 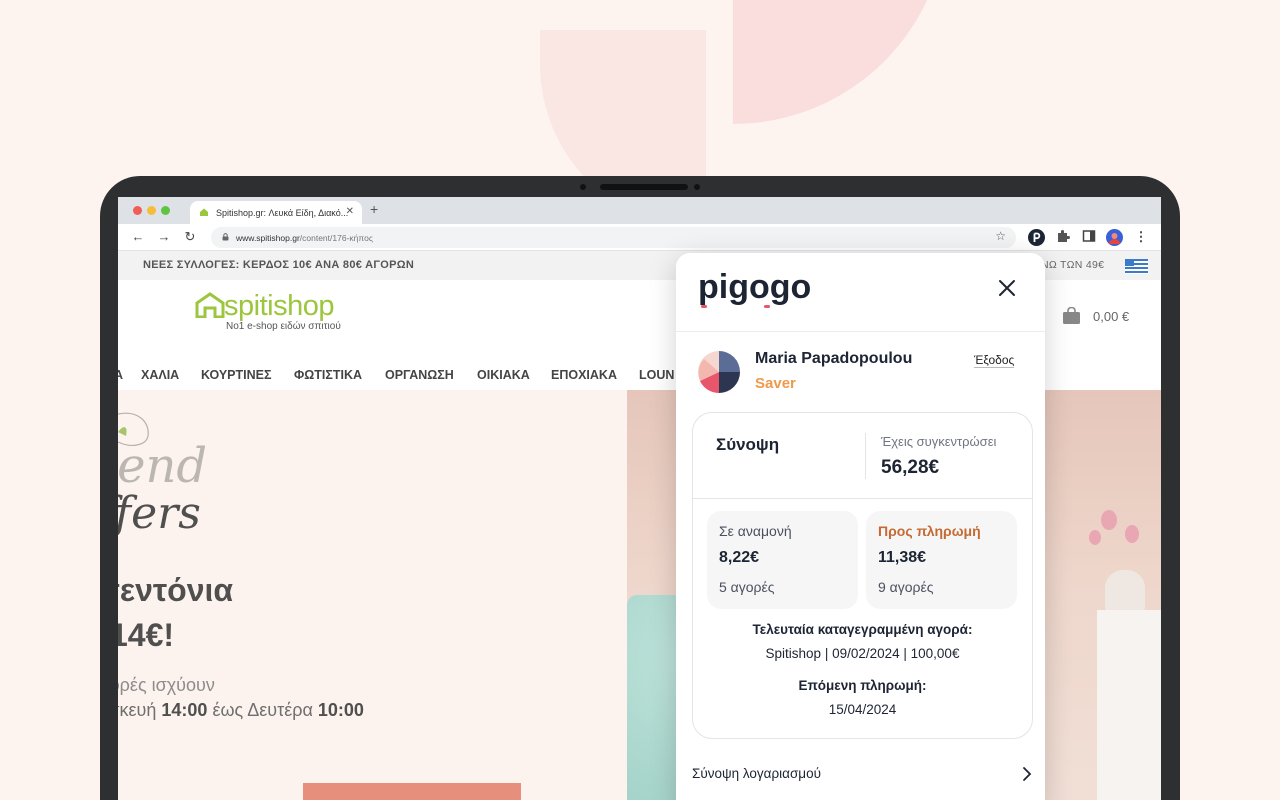 I want to click on pigogo-extension-icon, so click(x=1036, y=237).